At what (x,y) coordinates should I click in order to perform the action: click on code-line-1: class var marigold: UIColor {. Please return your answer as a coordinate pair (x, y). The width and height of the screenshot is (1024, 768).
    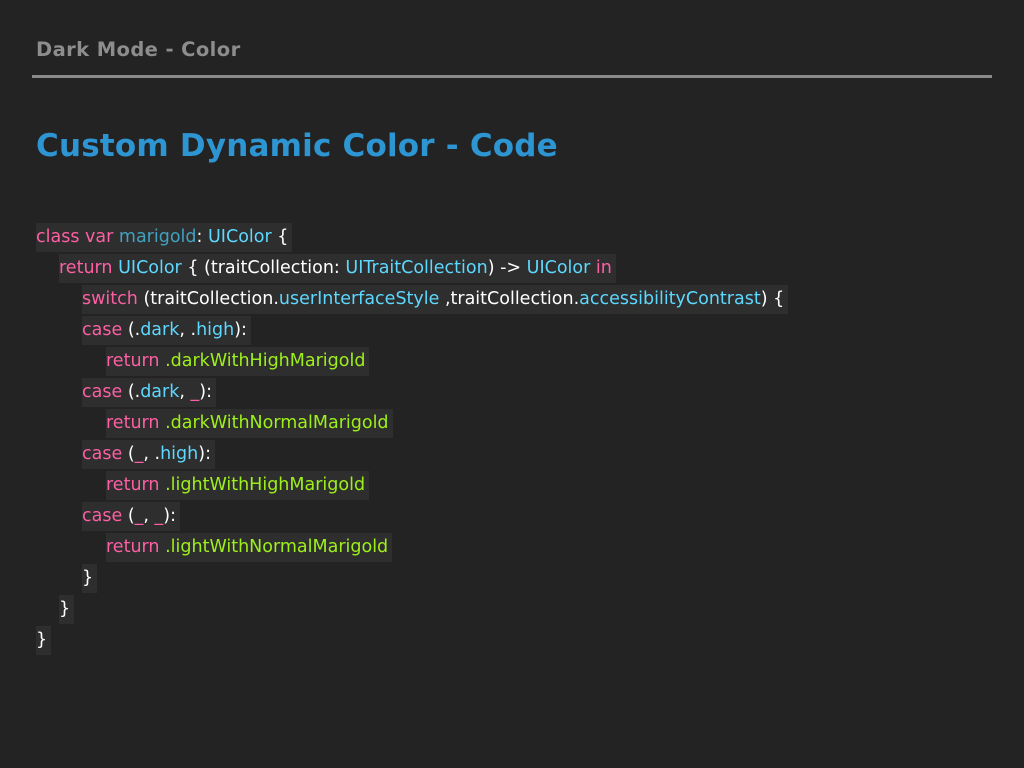
    Looking at the image, I should click on (412, 237).